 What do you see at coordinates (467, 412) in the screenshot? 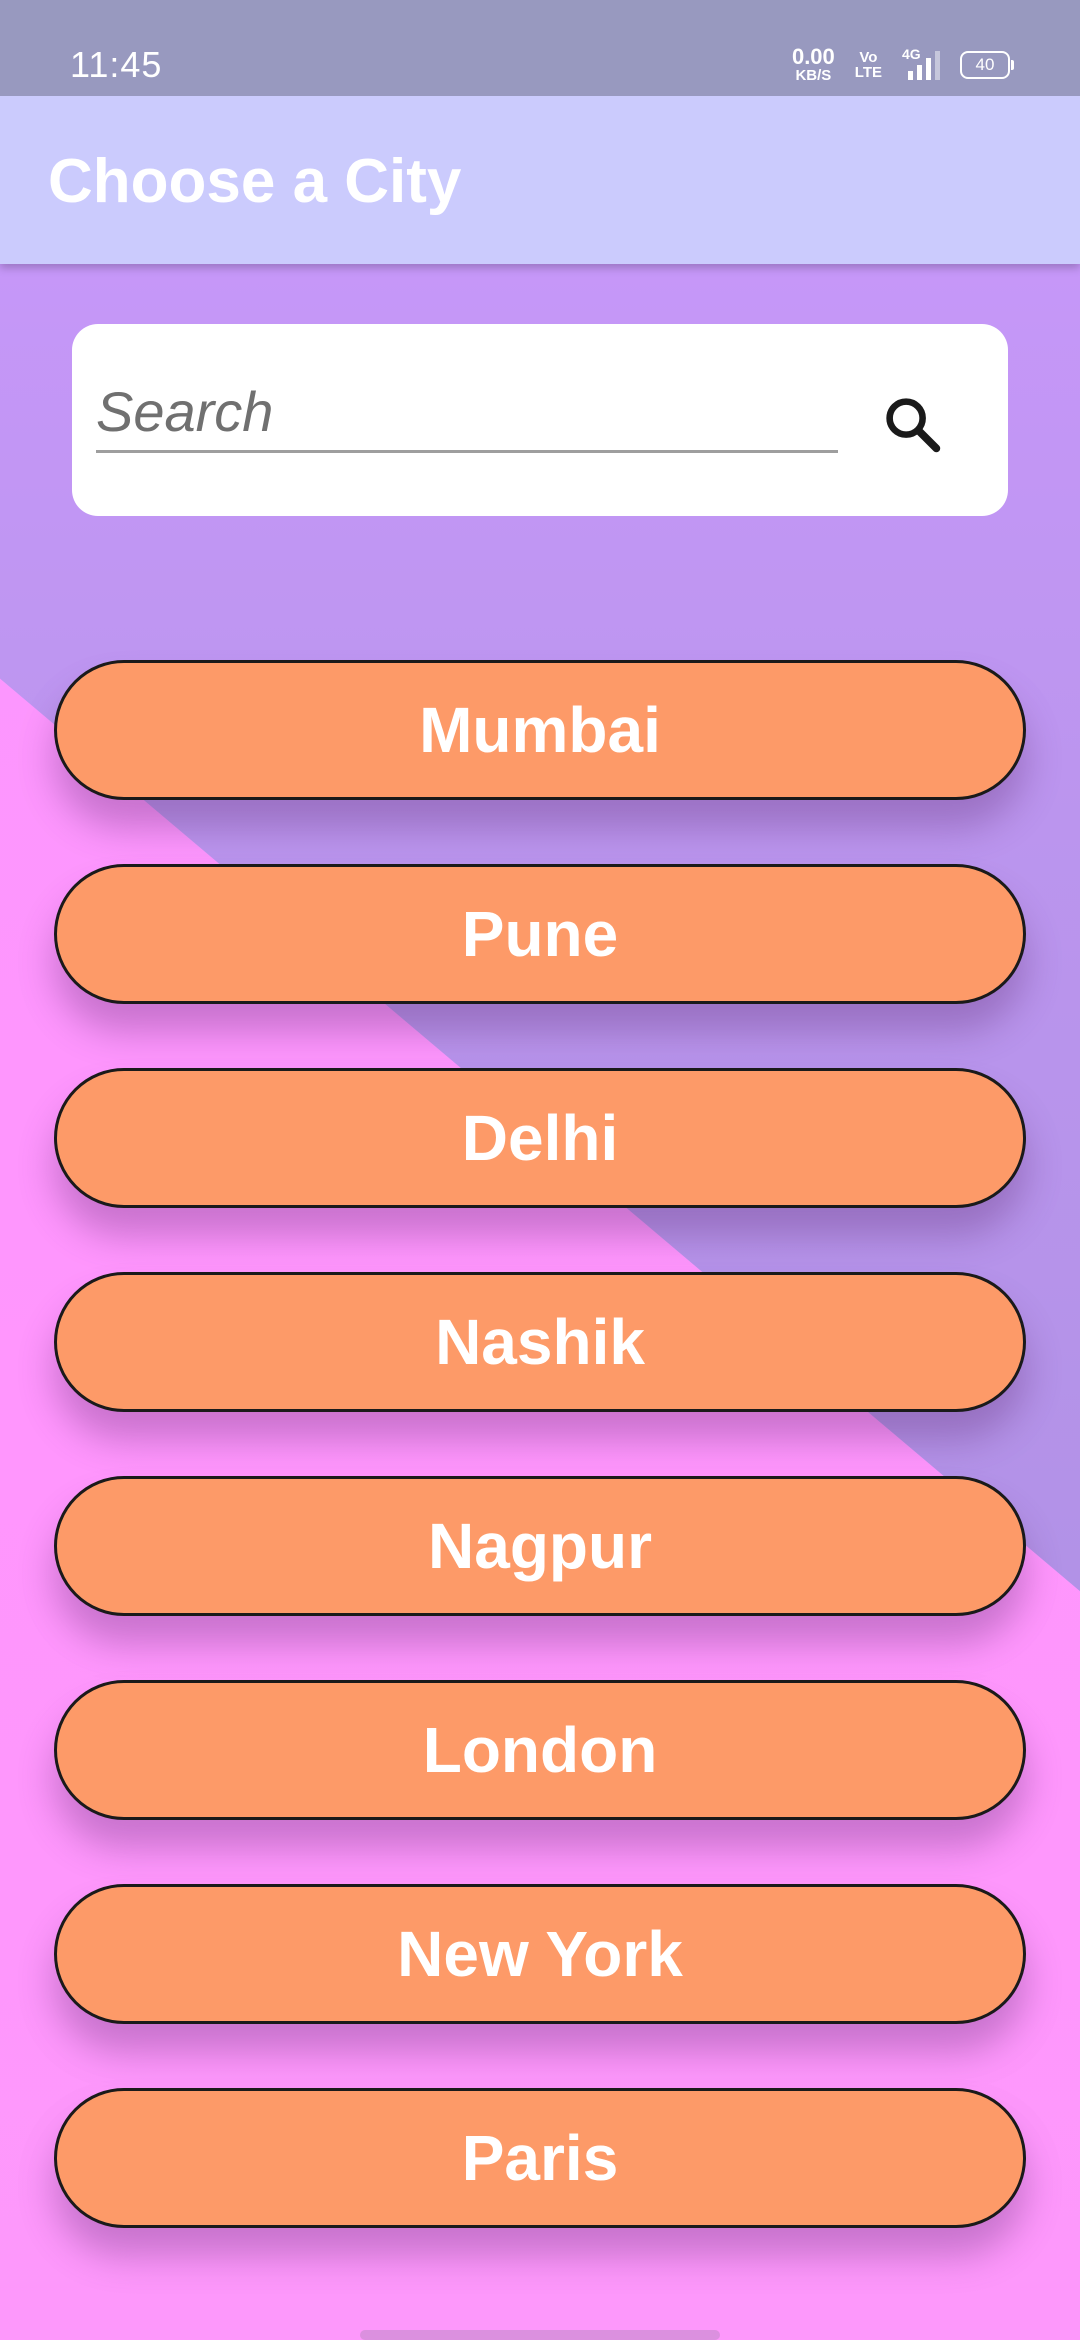
I see `search-input` at bounding box center [467, 412].